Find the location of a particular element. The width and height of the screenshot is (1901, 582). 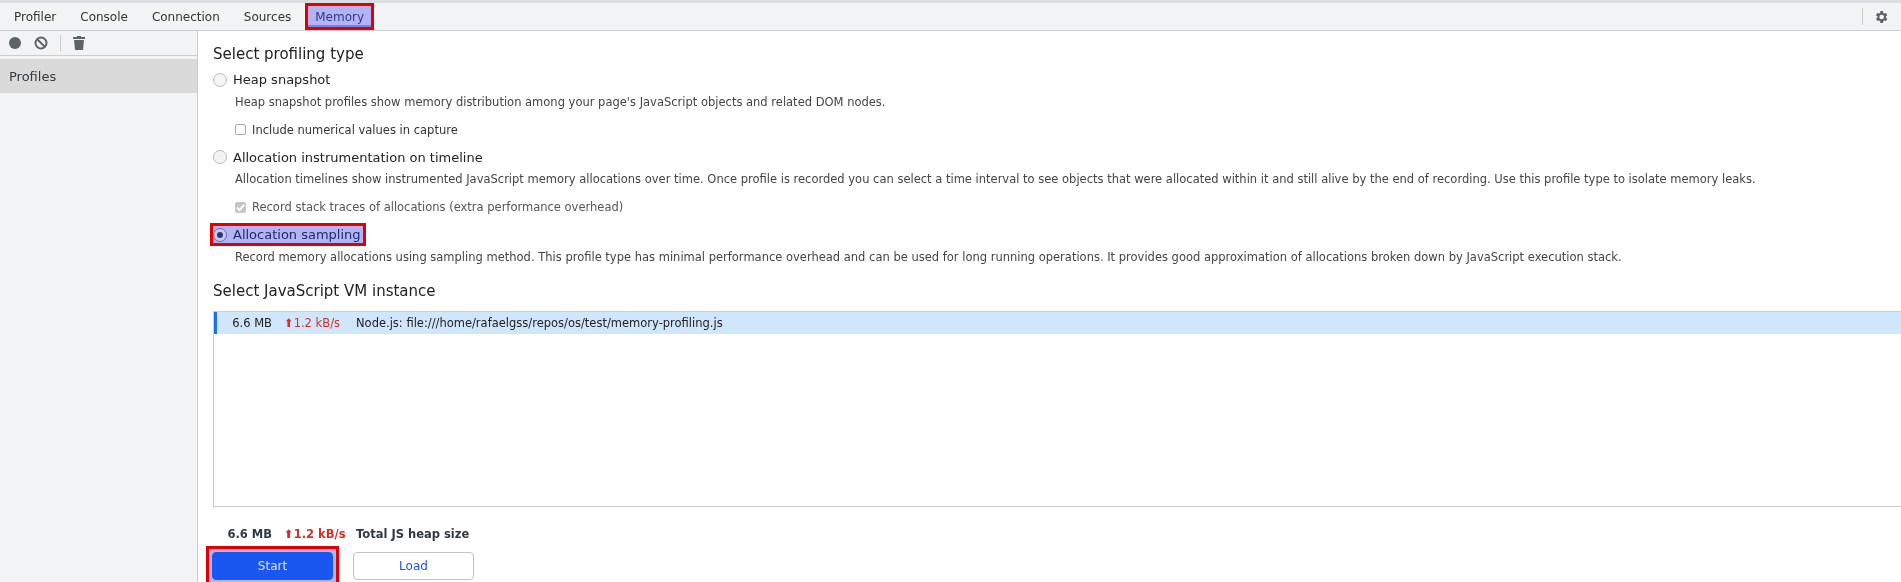

radio-option: Allocation instrumentation on timeline is located at coordinates (349, 157).